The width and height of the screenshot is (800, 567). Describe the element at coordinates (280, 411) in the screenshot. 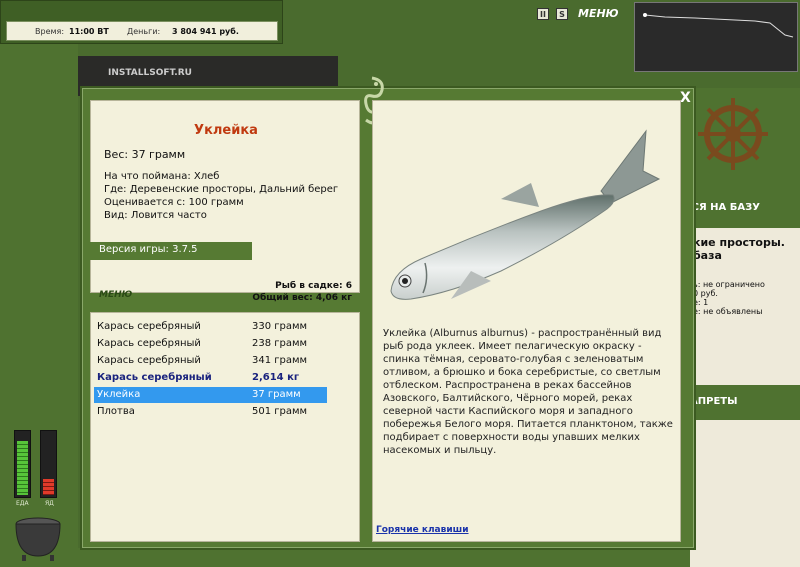

I see `list-item-weight: 501 грамм` at that location.